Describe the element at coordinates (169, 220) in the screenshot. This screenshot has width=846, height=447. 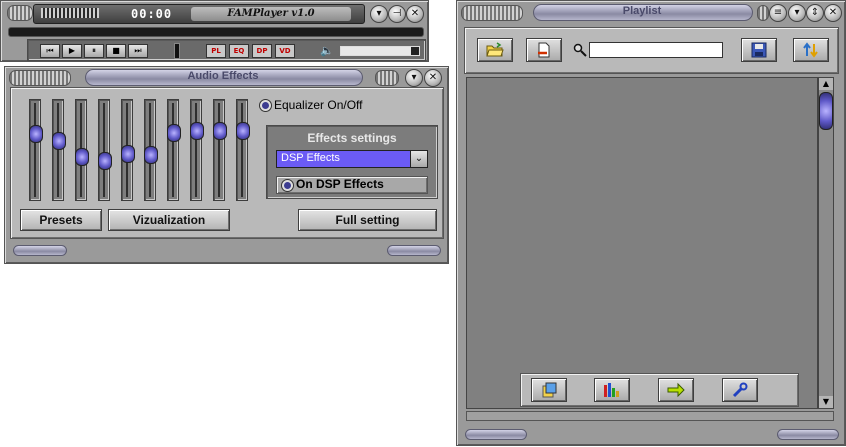
I see `vizualization-button: Vizualization` at that location.